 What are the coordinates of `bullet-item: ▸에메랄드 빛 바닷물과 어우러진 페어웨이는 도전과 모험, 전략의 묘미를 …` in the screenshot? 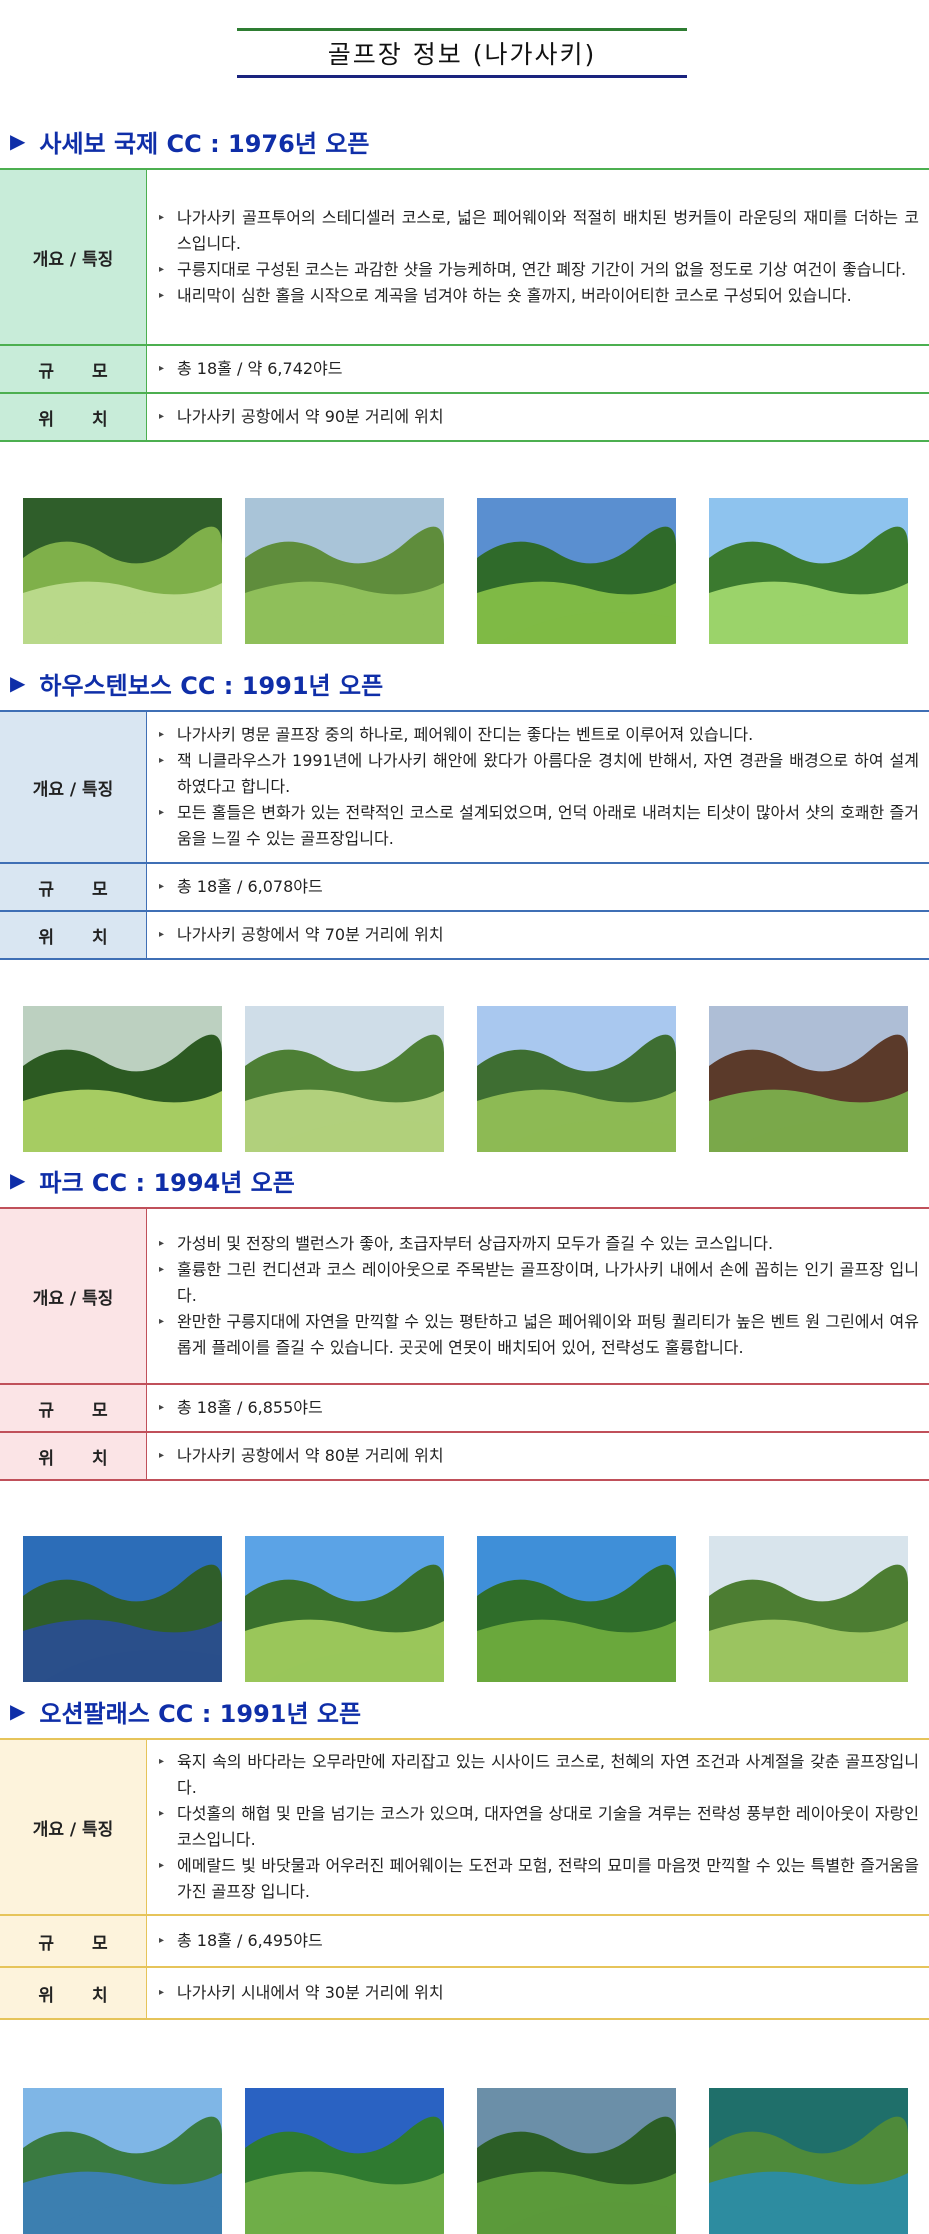 It's located at (539, 1879).